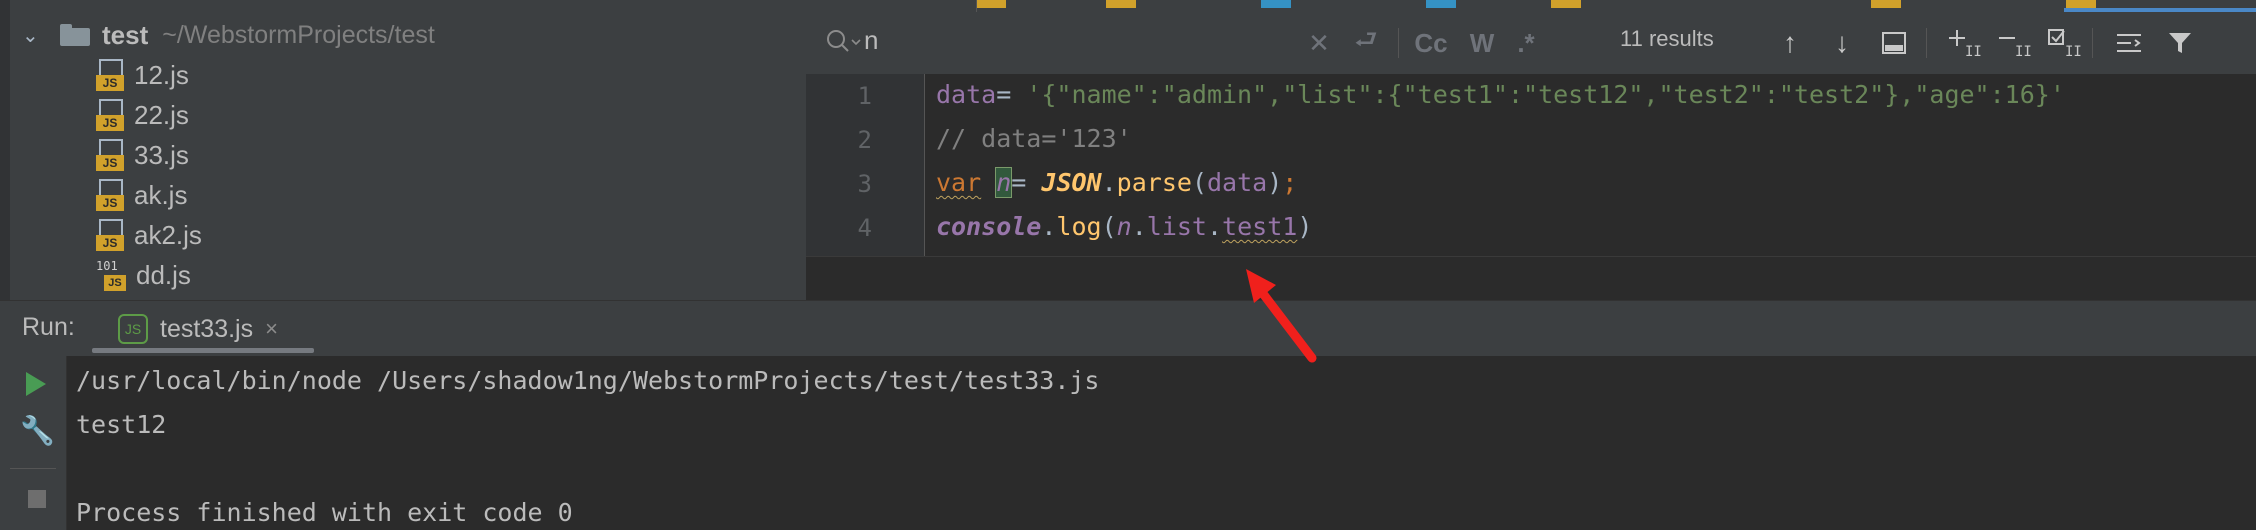 This screenshot has height=530, width=2256. I want to click on active-run-tab-indicator, so click(203, 350).